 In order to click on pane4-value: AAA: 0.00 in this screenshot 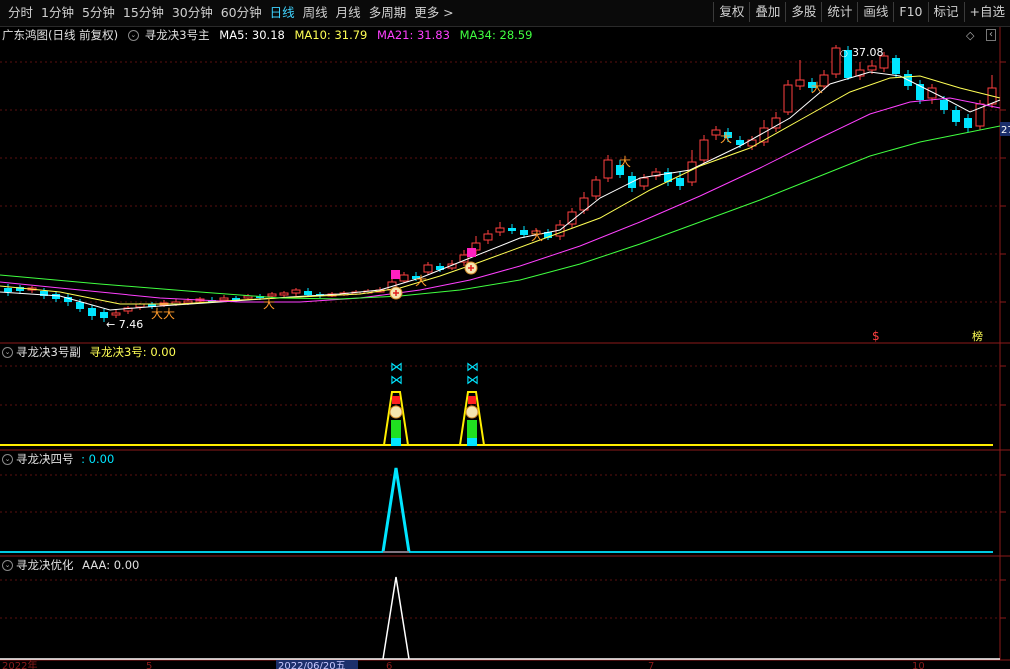, I will do `click(111, 565)`.